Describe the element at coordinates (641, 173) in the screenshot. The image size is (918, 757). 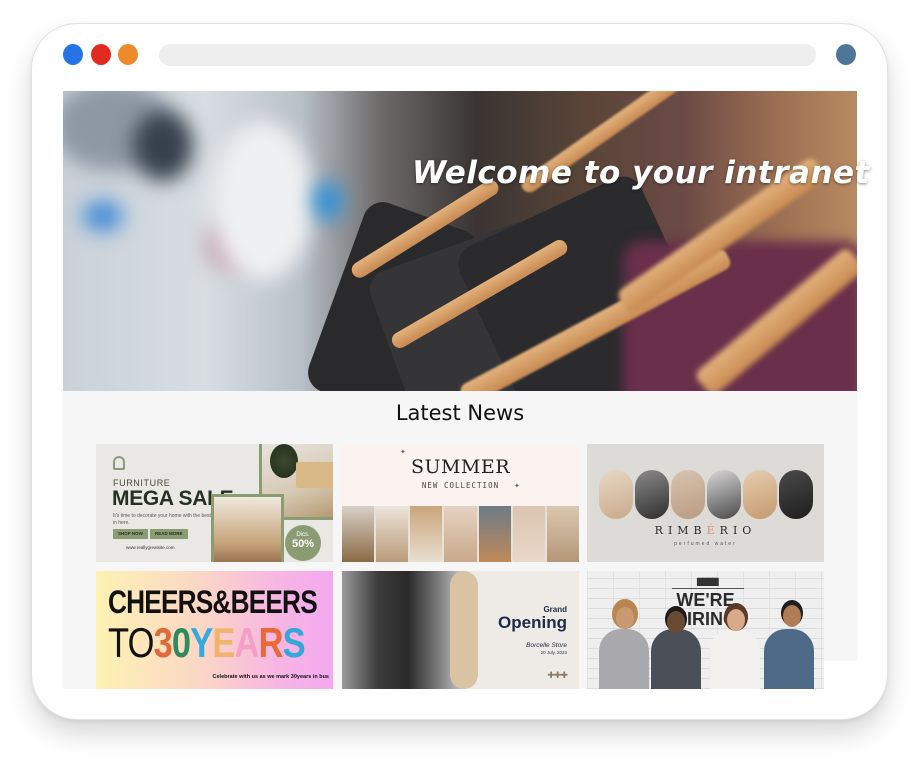
I see `hero-title: Welcome to your intranet` at that location.